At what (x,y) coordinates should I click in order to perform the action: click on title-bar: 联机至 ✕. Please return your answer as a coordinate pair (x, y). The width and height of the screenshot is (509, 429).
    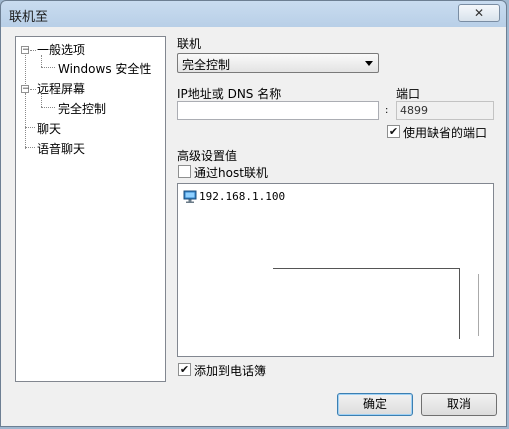
    Looking at the image, I should click on (253, 14).